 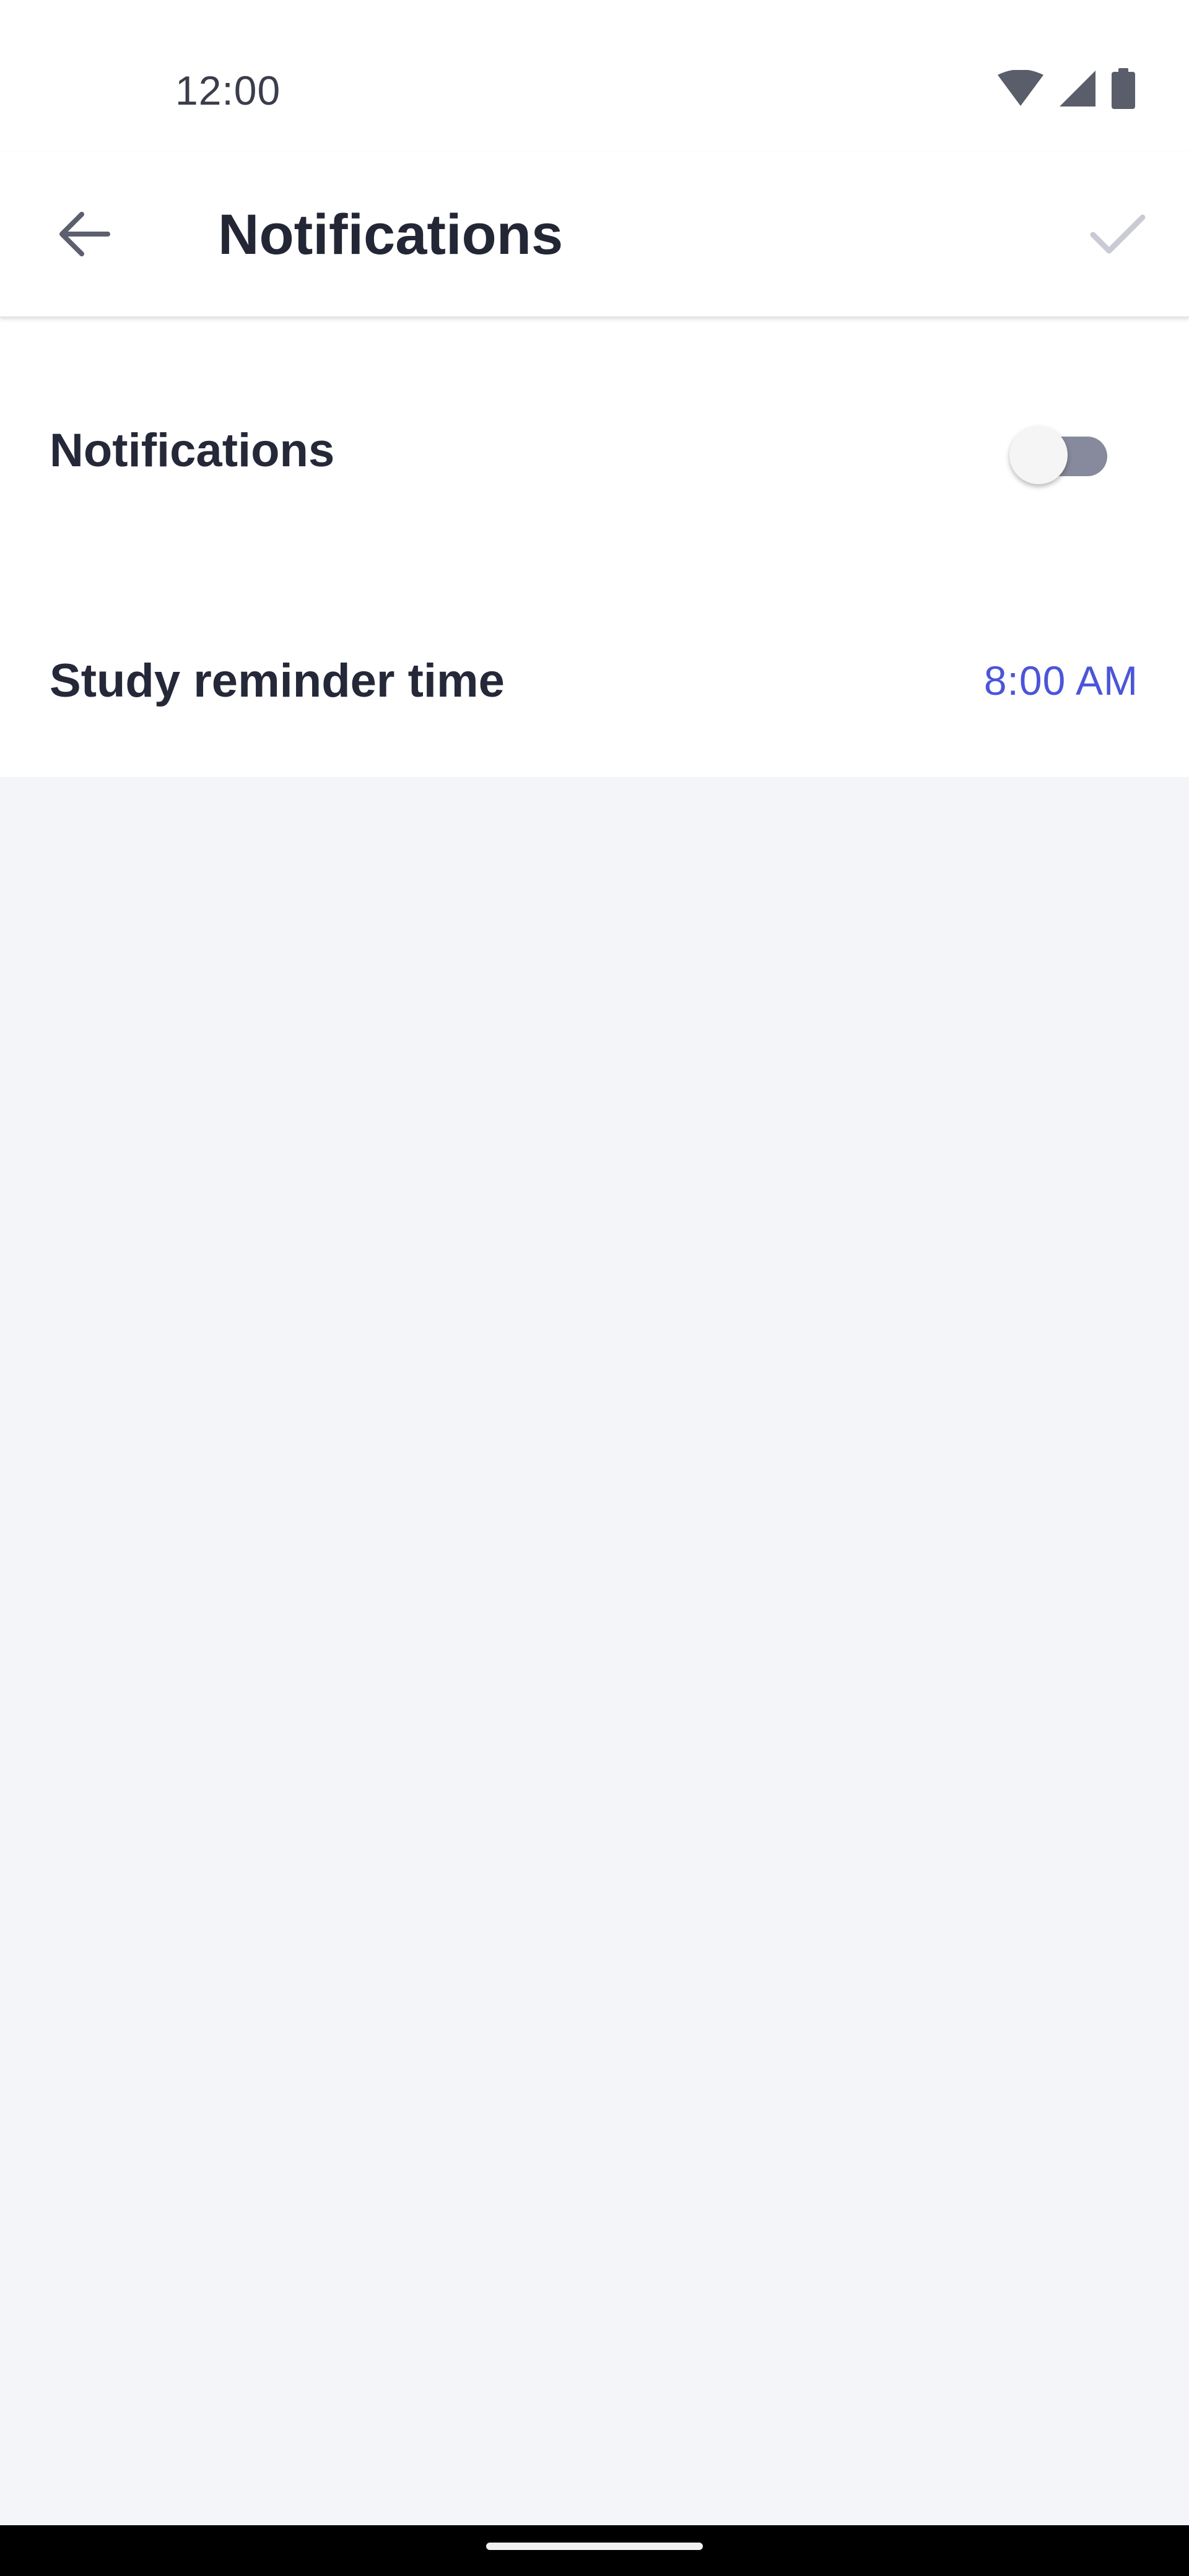 I want to click on app-bar: Notifications, so click(x=594, y=235).